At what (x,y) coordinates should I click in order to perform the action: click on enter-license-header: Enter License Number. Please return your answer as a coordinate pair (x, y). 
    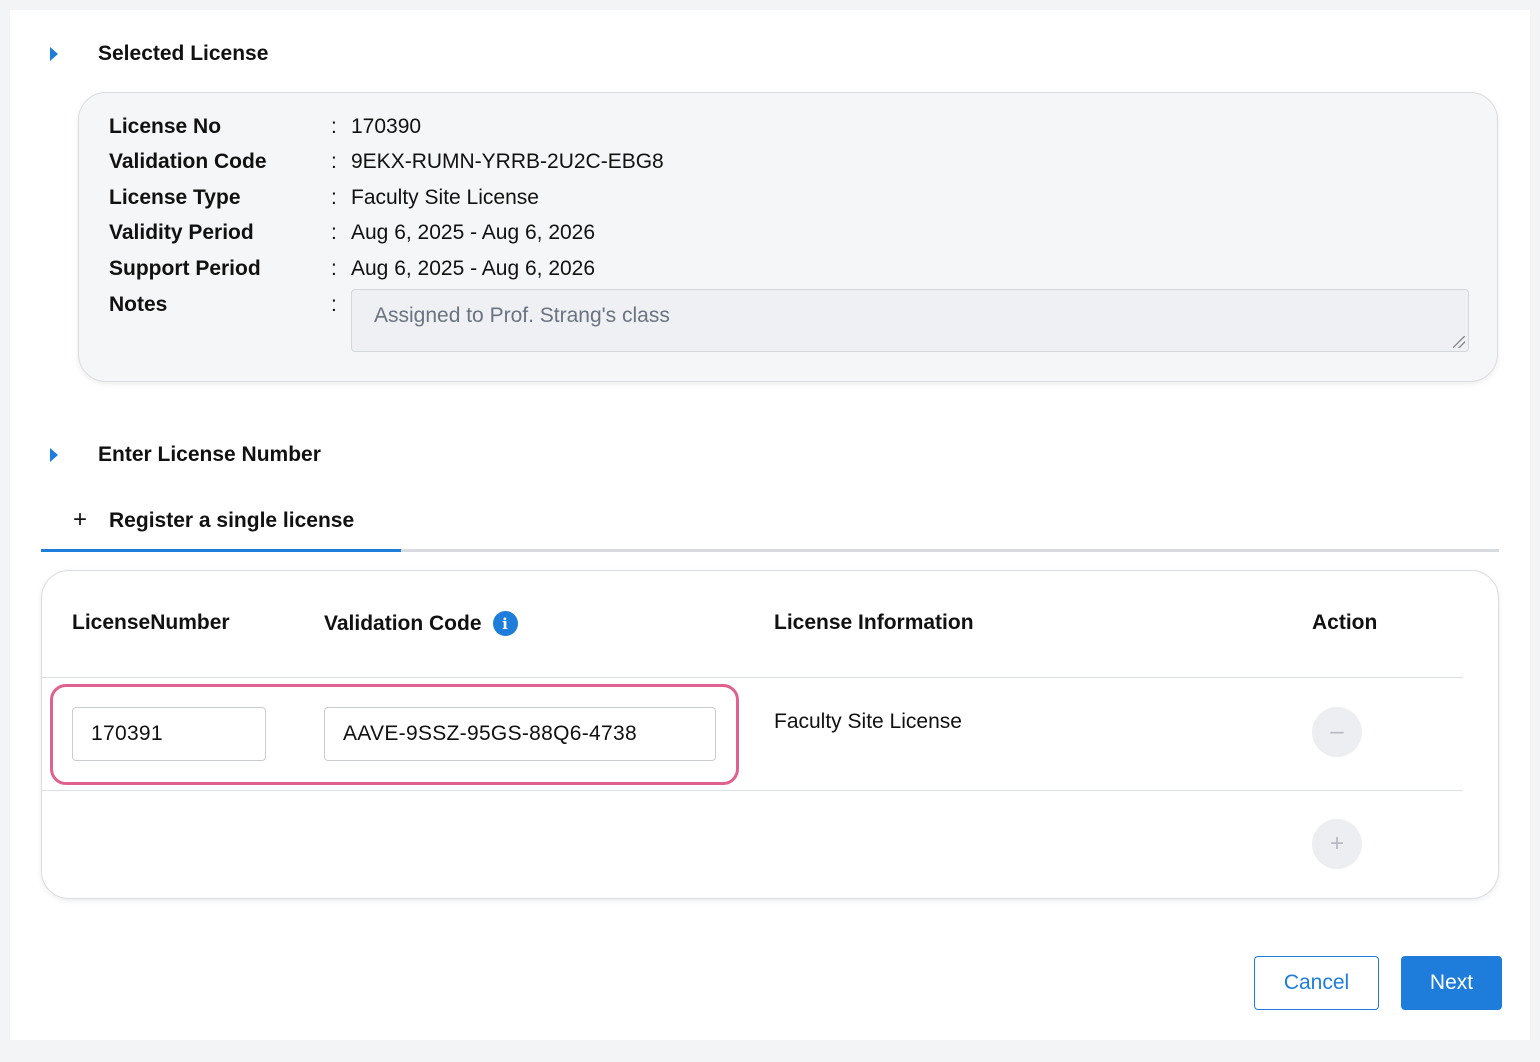
    Looking at the image, I should click on (185, 455).